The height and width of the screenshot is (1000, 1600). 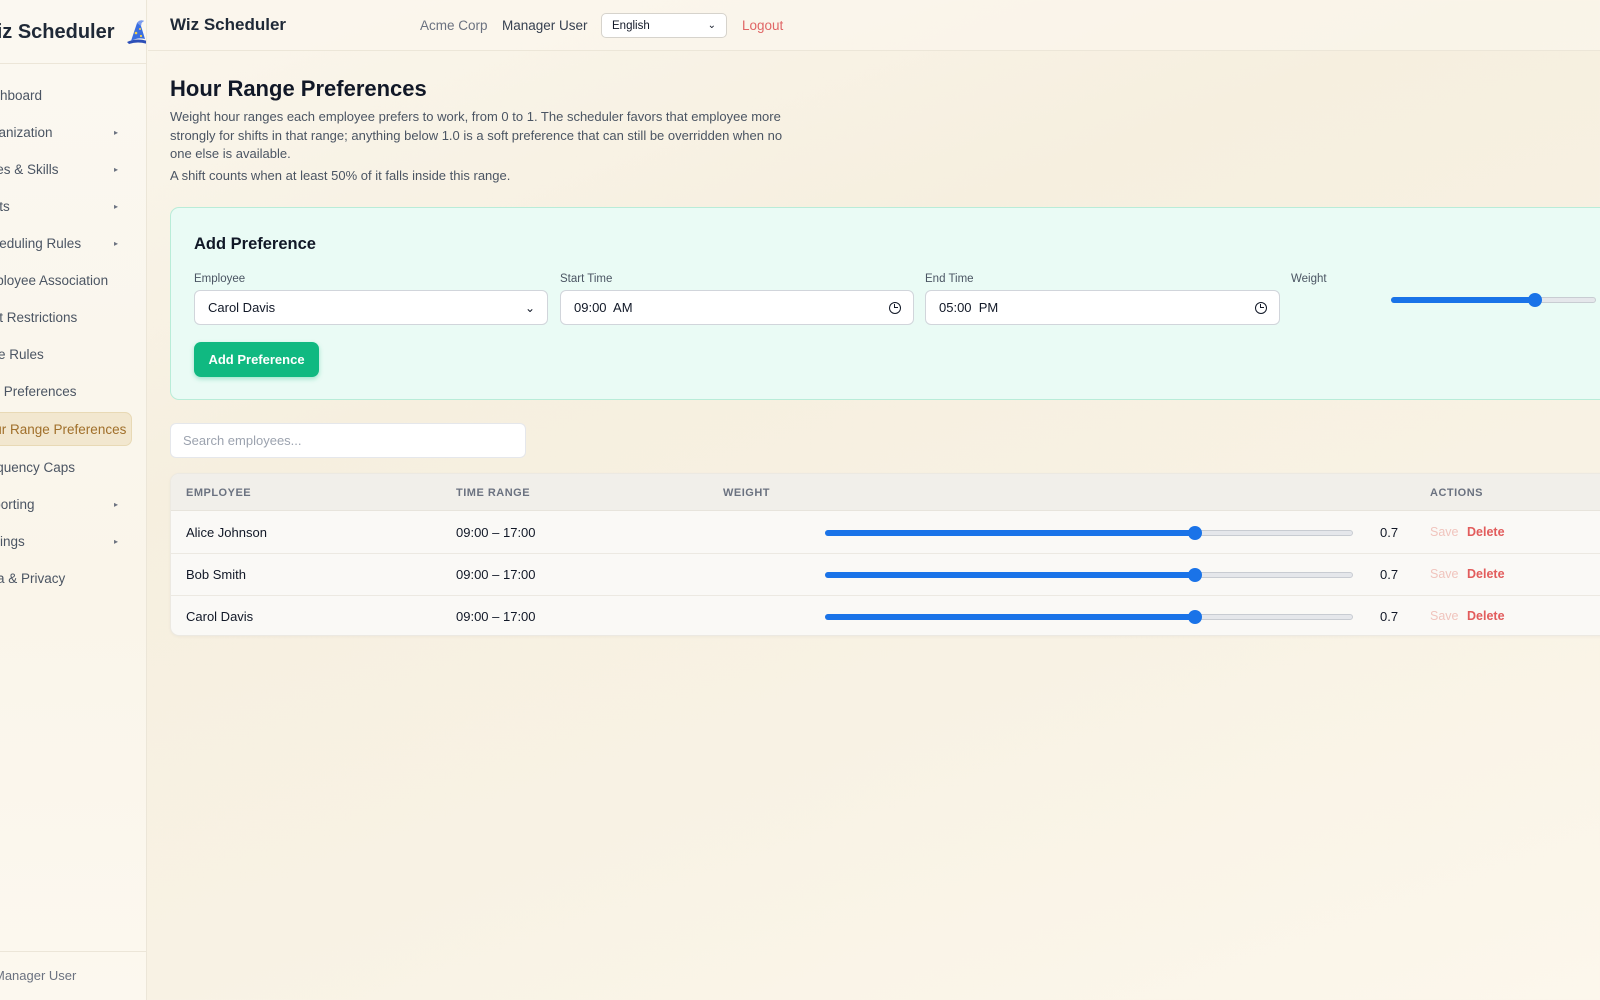 I want to click on employee-label: Employee, so click(x=220, y=279).